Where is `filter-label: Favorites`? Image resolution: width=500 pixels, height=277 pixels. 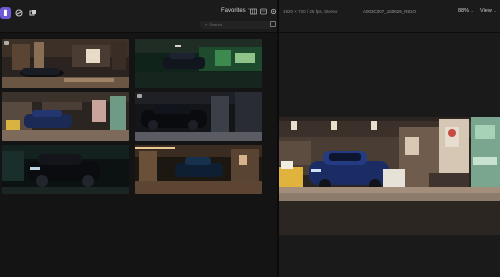 filter-label: Favorites is located at coordinates (233, 11).